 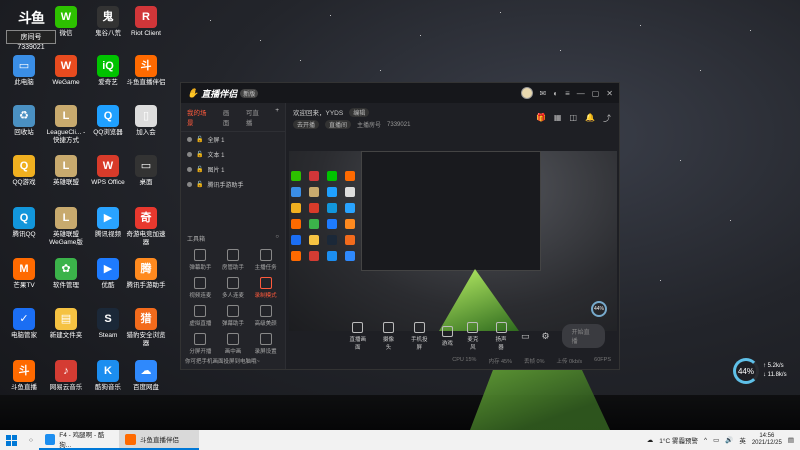 What do you see at coordinates (233, 288) in the screenshot?
I see `tool-item: 多人连麦` at bounding box center [233, 288].